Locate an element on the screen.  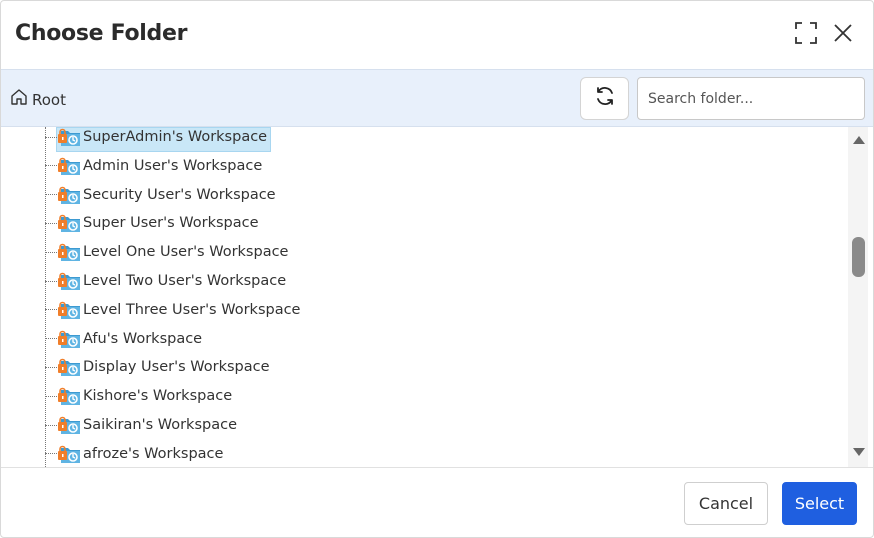
dialog-title: Choose Folder is located at coordinates (101, 33).